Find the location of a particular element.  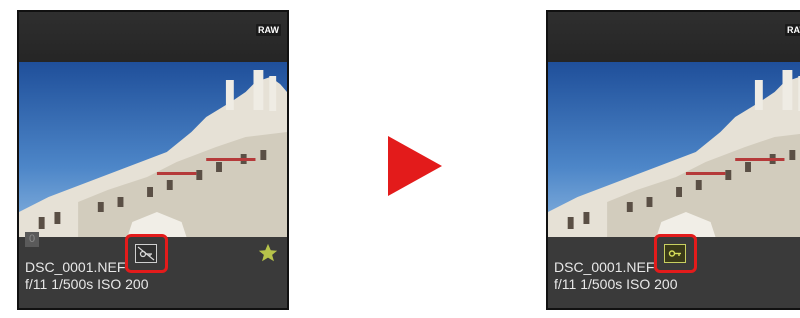

play-arrow-icon is located at coordinates (415, 166).